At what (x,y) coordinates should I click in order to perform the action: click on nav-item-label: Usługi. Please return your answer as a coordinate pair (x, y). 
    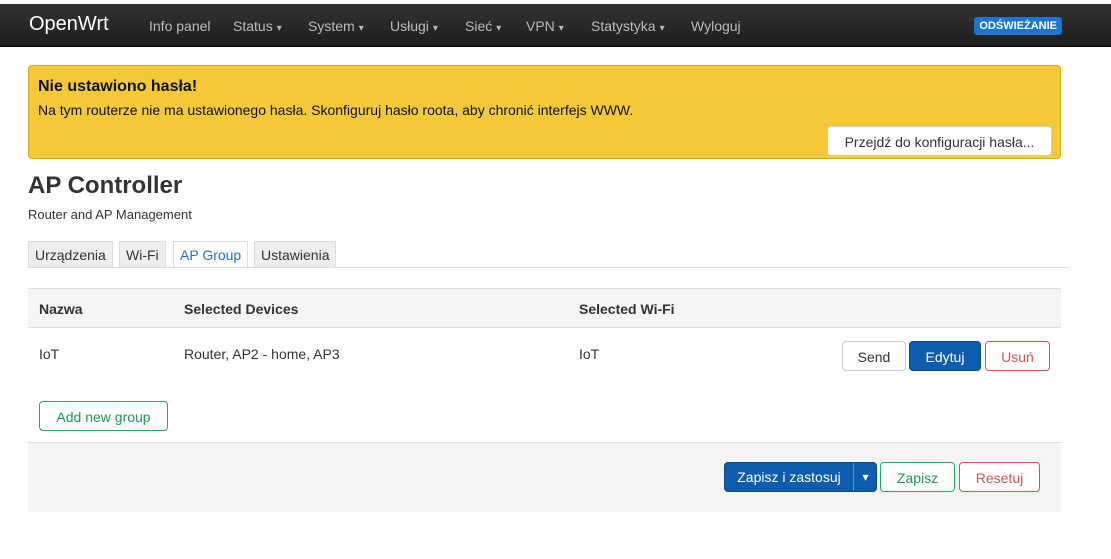
    Looking at the image, I should click on (409, 26).